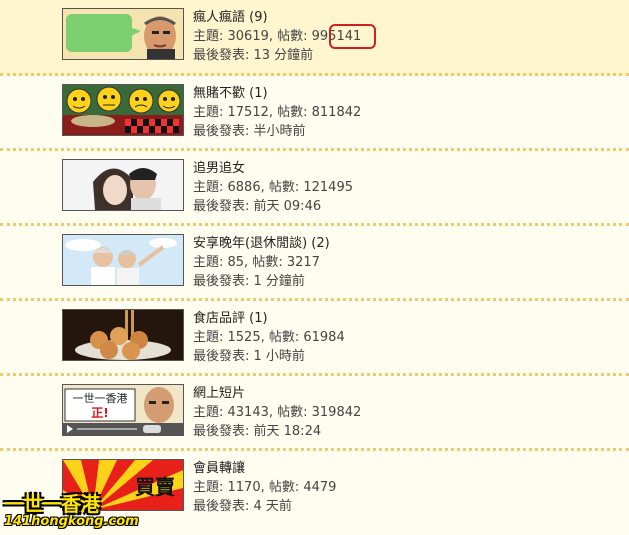 This screenshot has height=535, width=629. I want to click on forum-title: 會員轉讓, so click(264, 468).